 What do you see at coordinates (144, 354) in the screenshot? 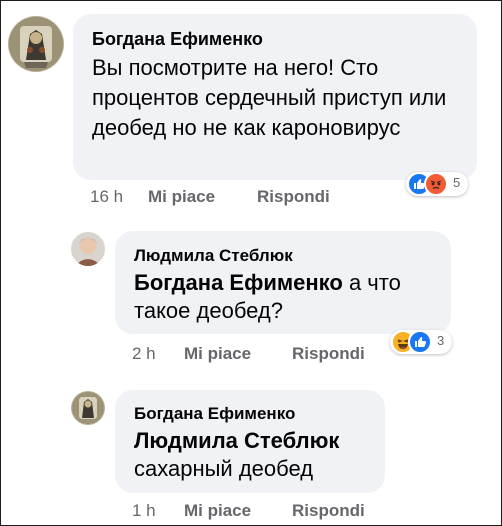
I see `comment-time: 2 h` at bounding box center [144, 354].